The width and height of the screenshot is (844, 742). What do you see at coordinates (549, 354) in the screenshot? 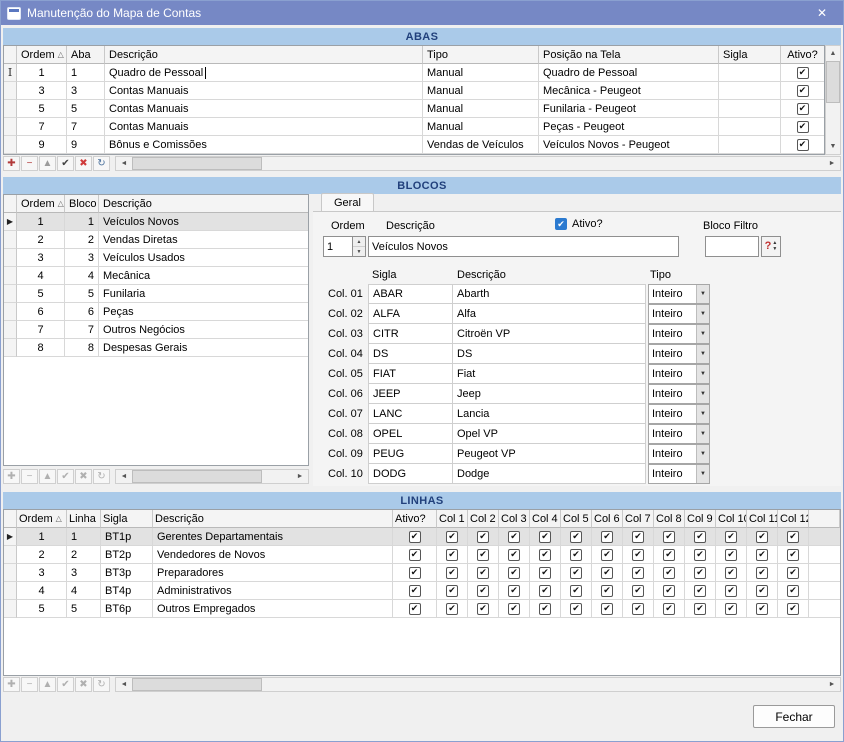
I see `descricao-cell: DS` at bounding box center [549, 354].